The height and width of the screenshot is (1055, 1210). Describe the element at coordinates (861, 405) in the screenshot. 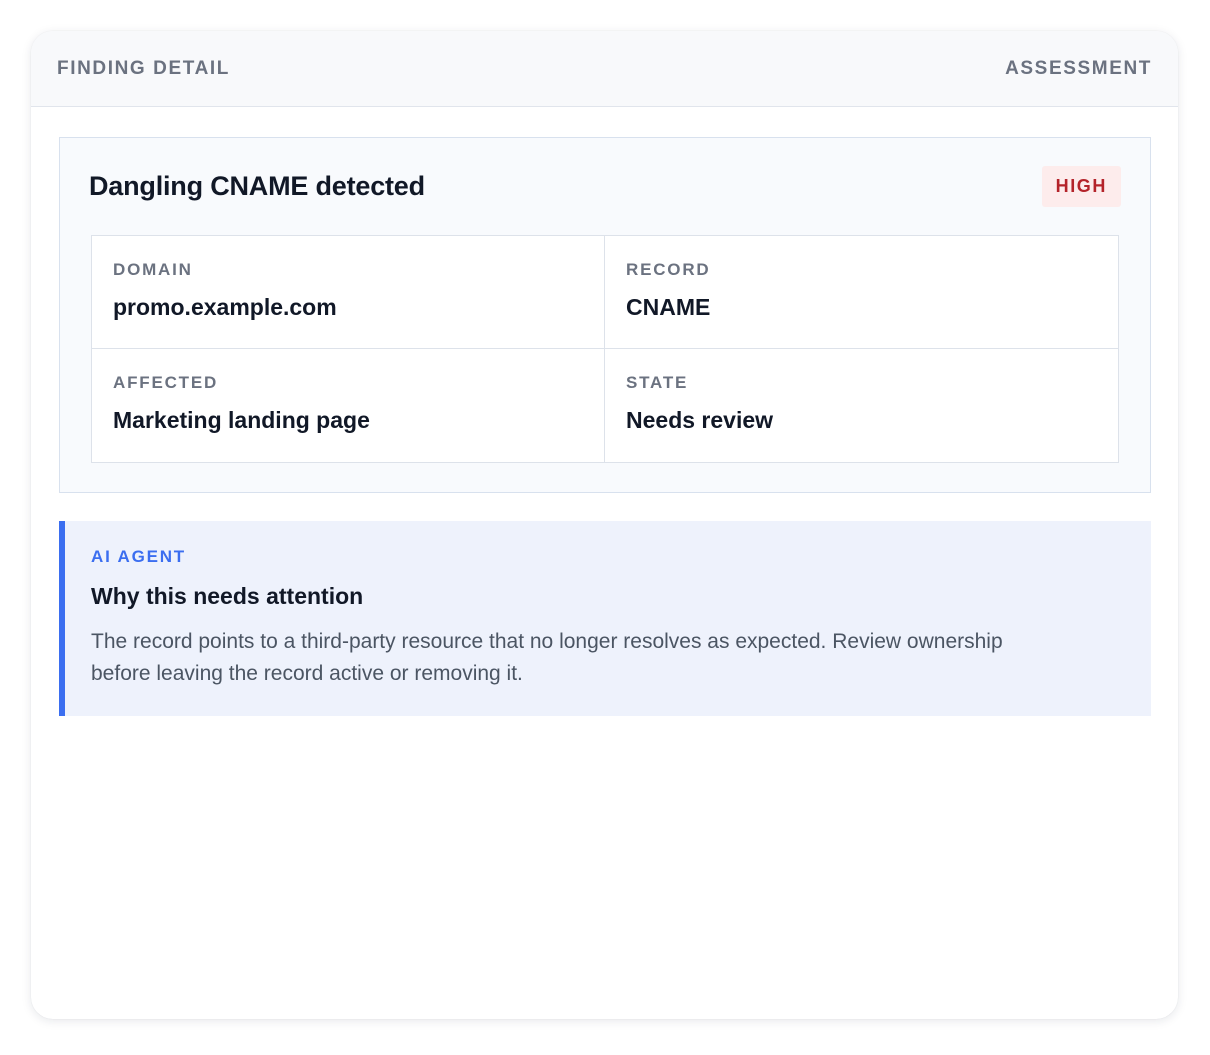

I see `field-state: STATE Needs review` at that location.